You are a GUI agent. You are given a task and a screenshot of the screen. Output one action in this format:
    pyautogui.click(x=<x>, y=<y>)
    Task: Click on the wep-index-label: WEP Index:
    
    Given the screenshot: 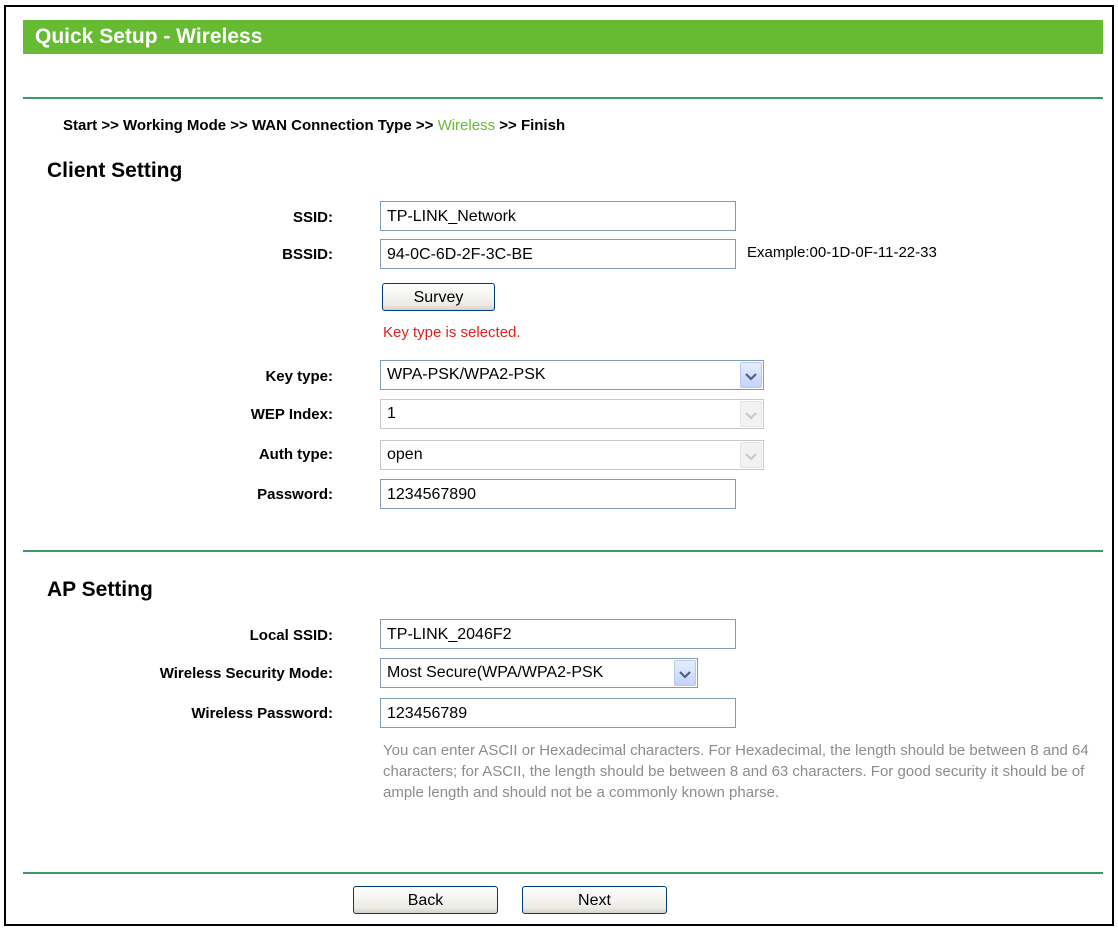 What is the action you would take?
    pyautogui.click(x=291, y=414)
    